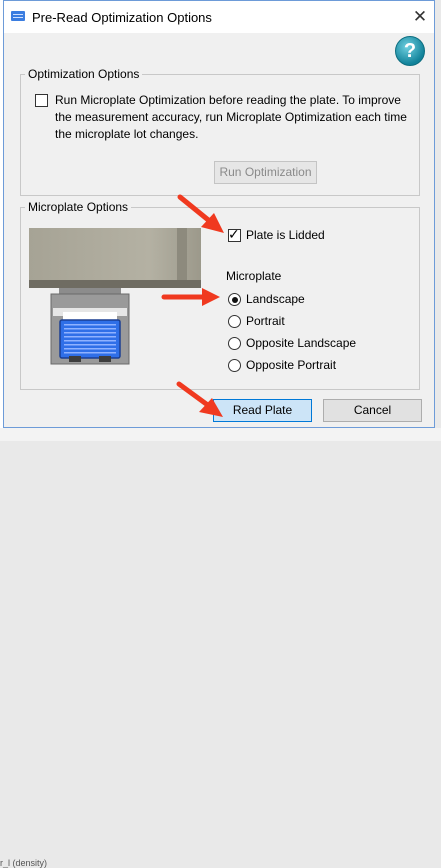  What do you see at coordinates (84, 74) in the screenshot?
I see `optimization-group-label: Optimization Options` at bounding box center [84, 74].